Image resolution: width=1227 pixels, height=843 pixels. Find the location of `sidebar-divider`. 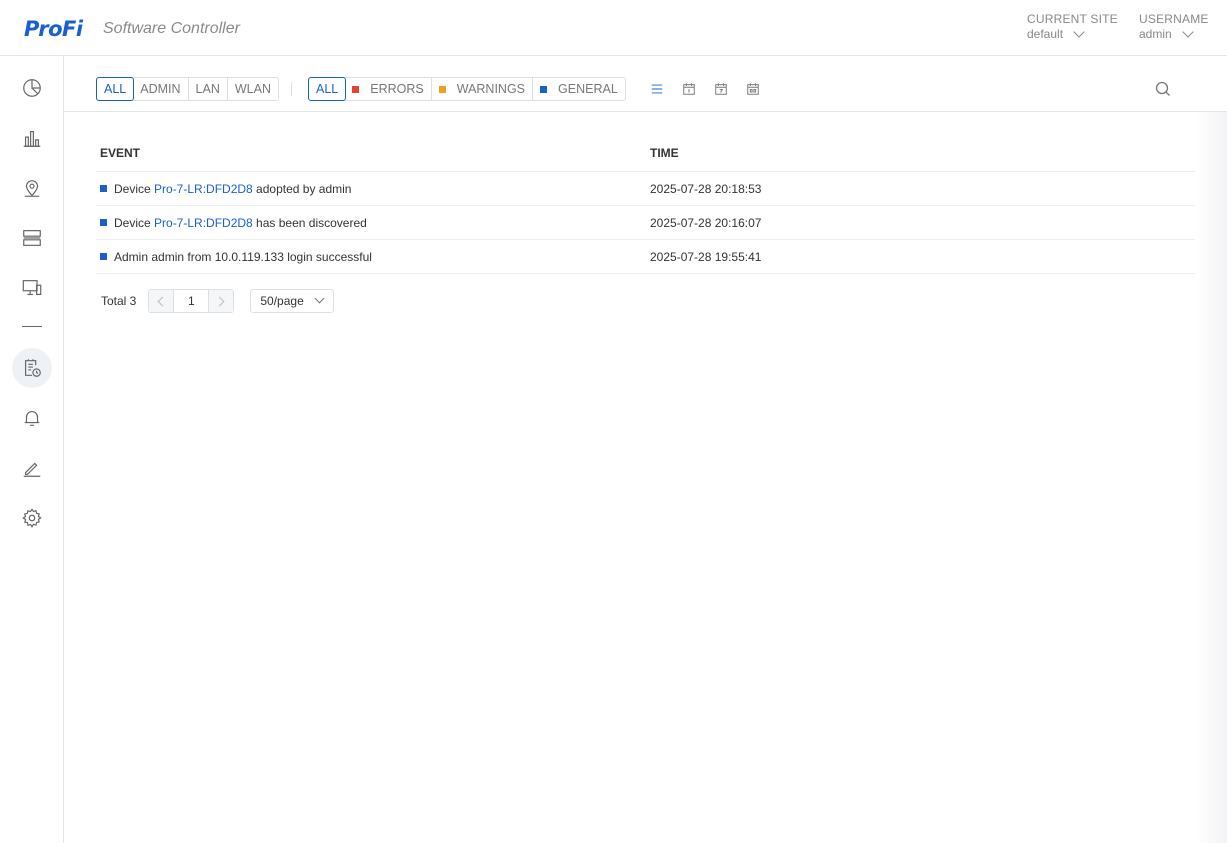

sidebar-divider is located at coordinates (32, 326).